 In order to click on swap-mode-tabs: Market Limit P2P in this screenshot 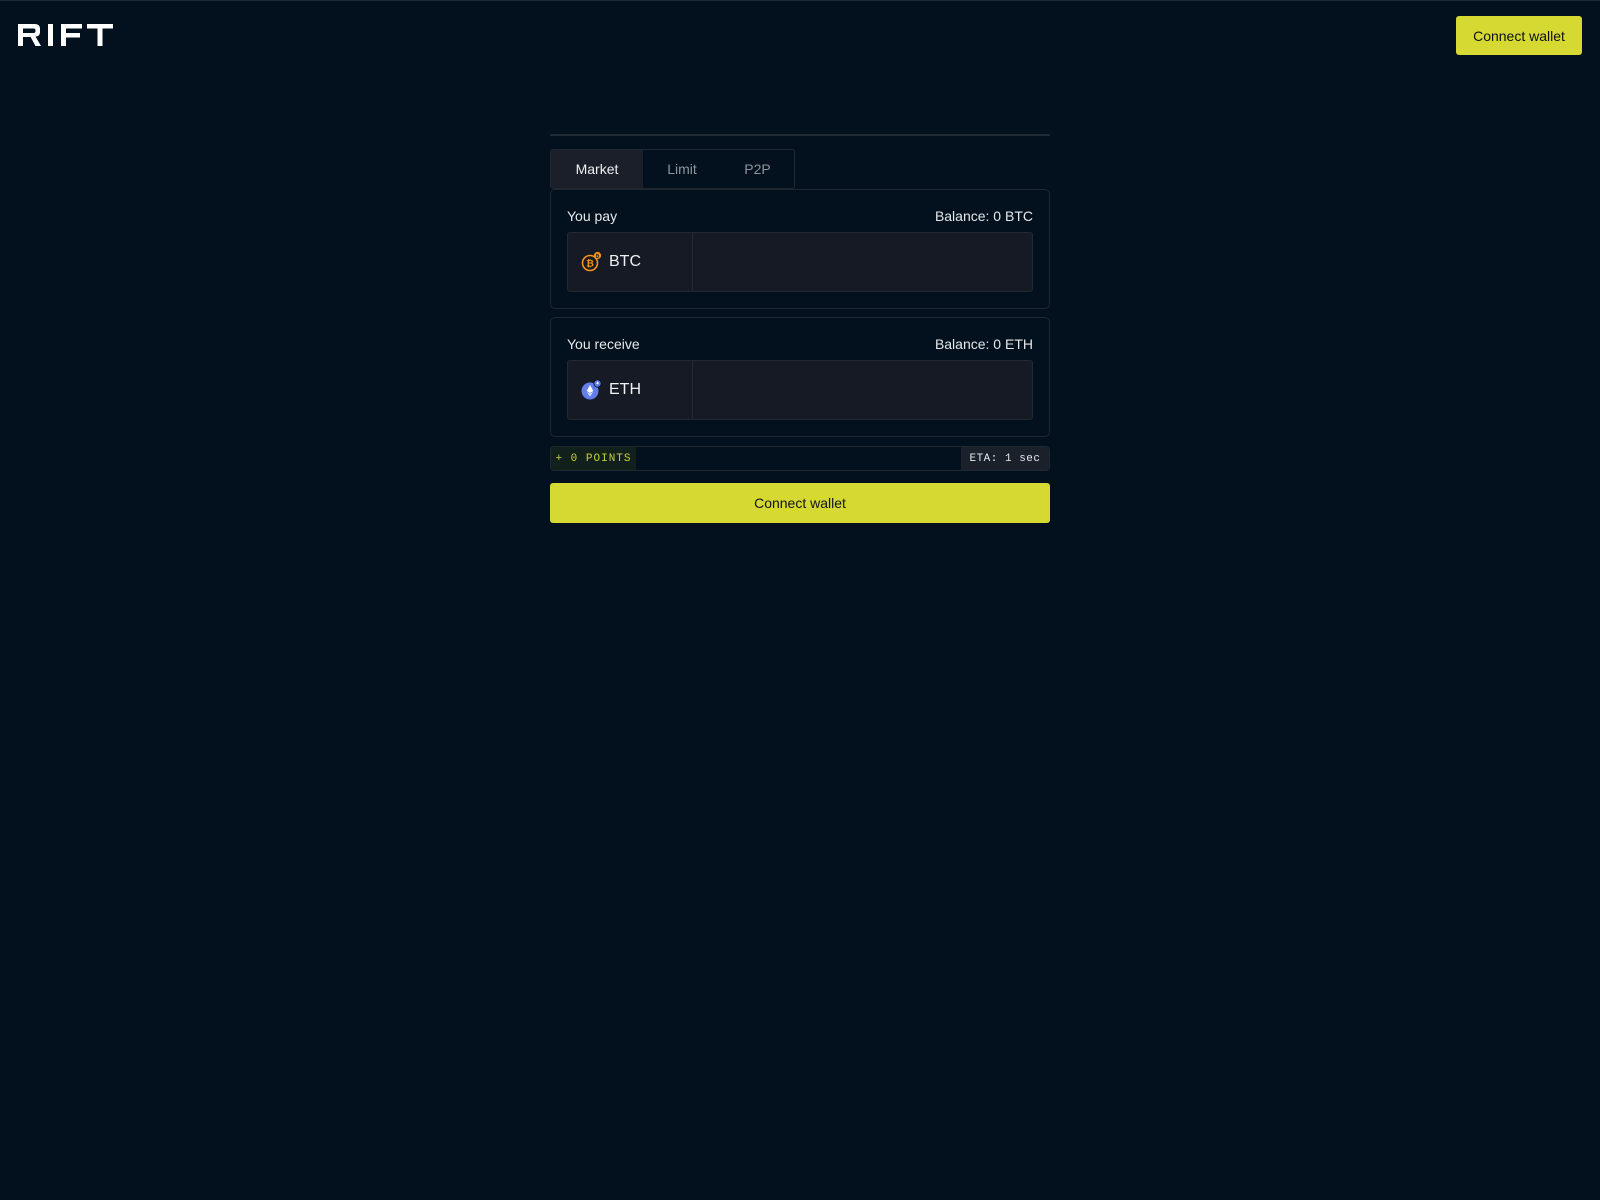, I will do `click(672, 169)`.